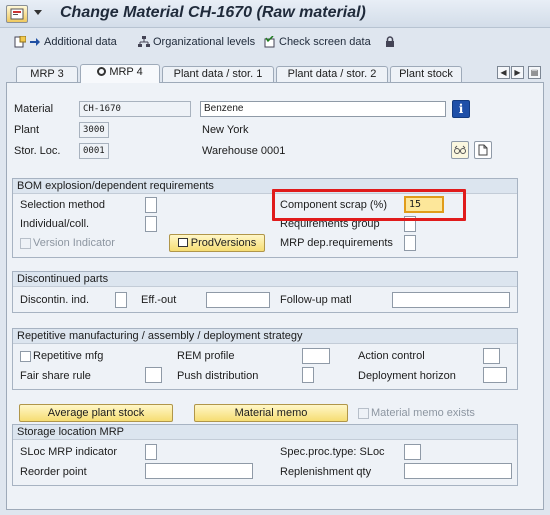 Image resolution: width=550 pixels, height=515 pixels. I want to click on tab-mrp4: MRP 4, so click(120, 73).